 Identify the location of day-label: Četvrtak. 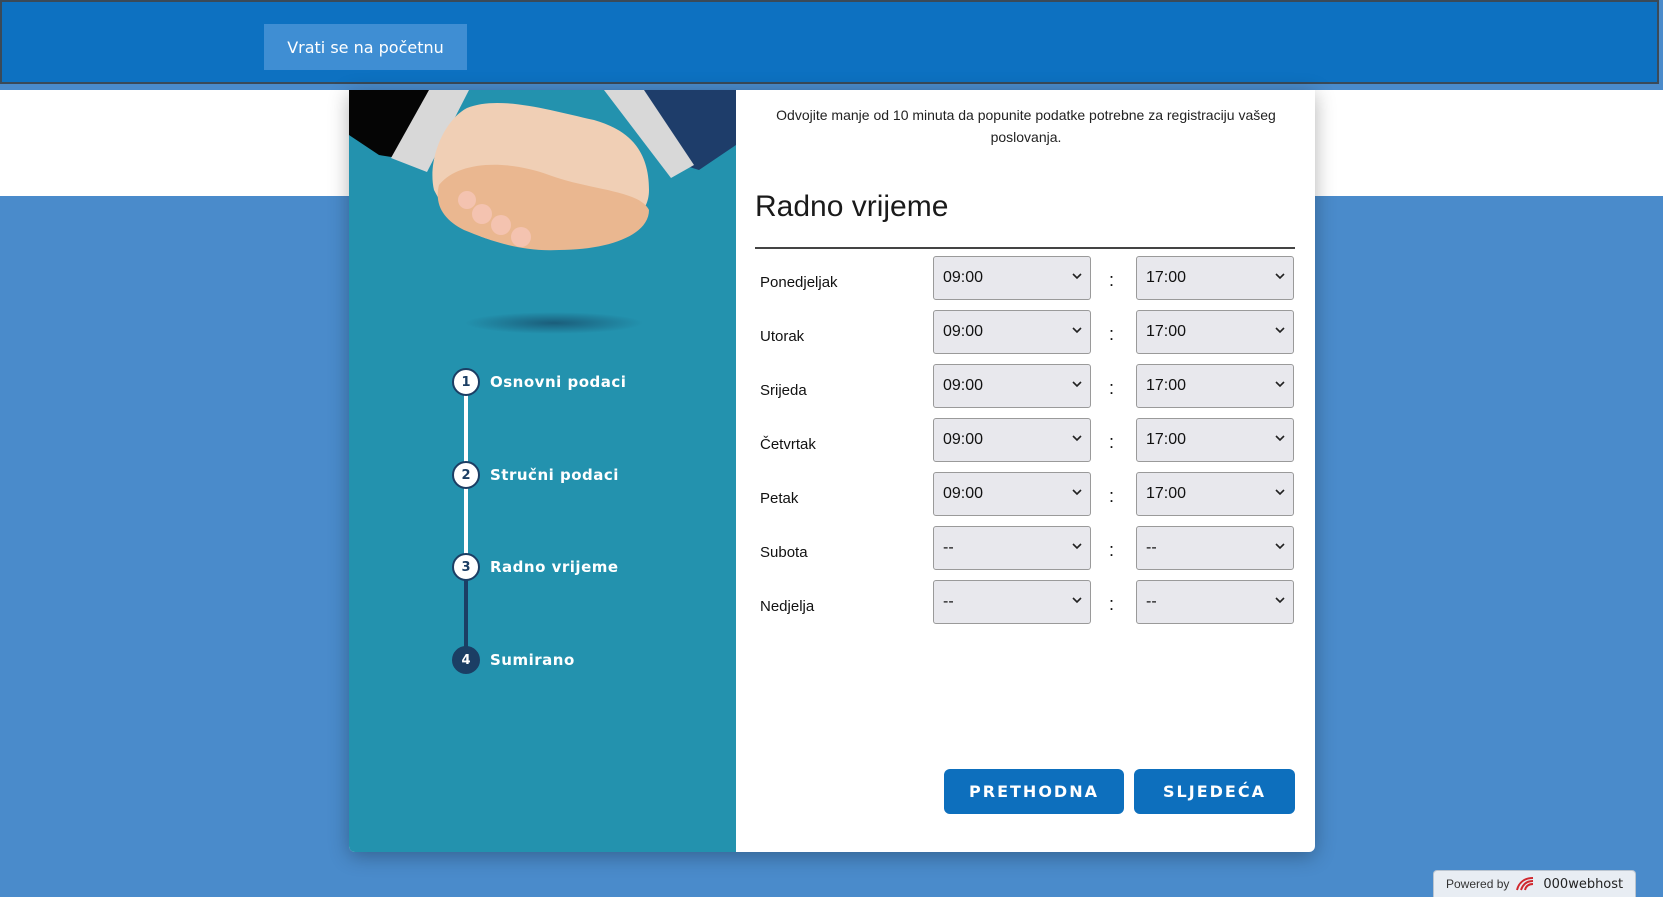
(788, 444).